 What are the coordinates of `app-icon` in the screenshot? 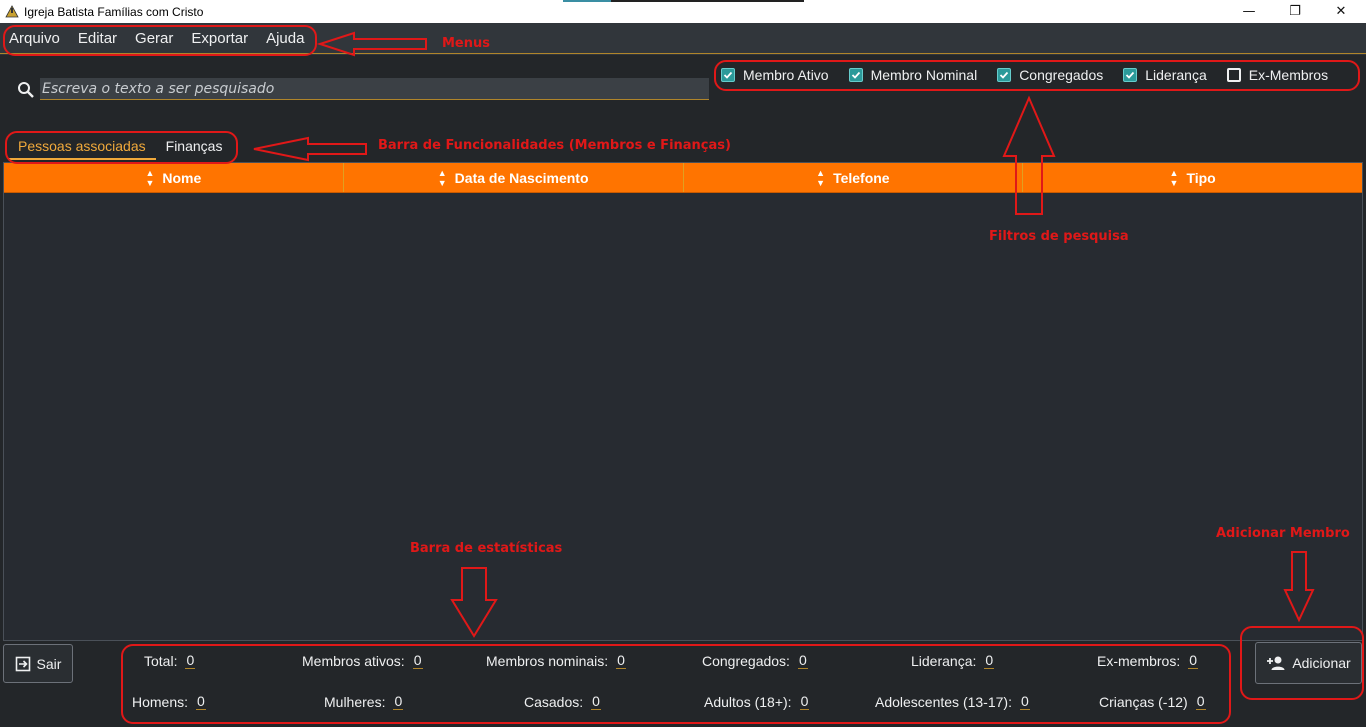 It's located at (12, 12).